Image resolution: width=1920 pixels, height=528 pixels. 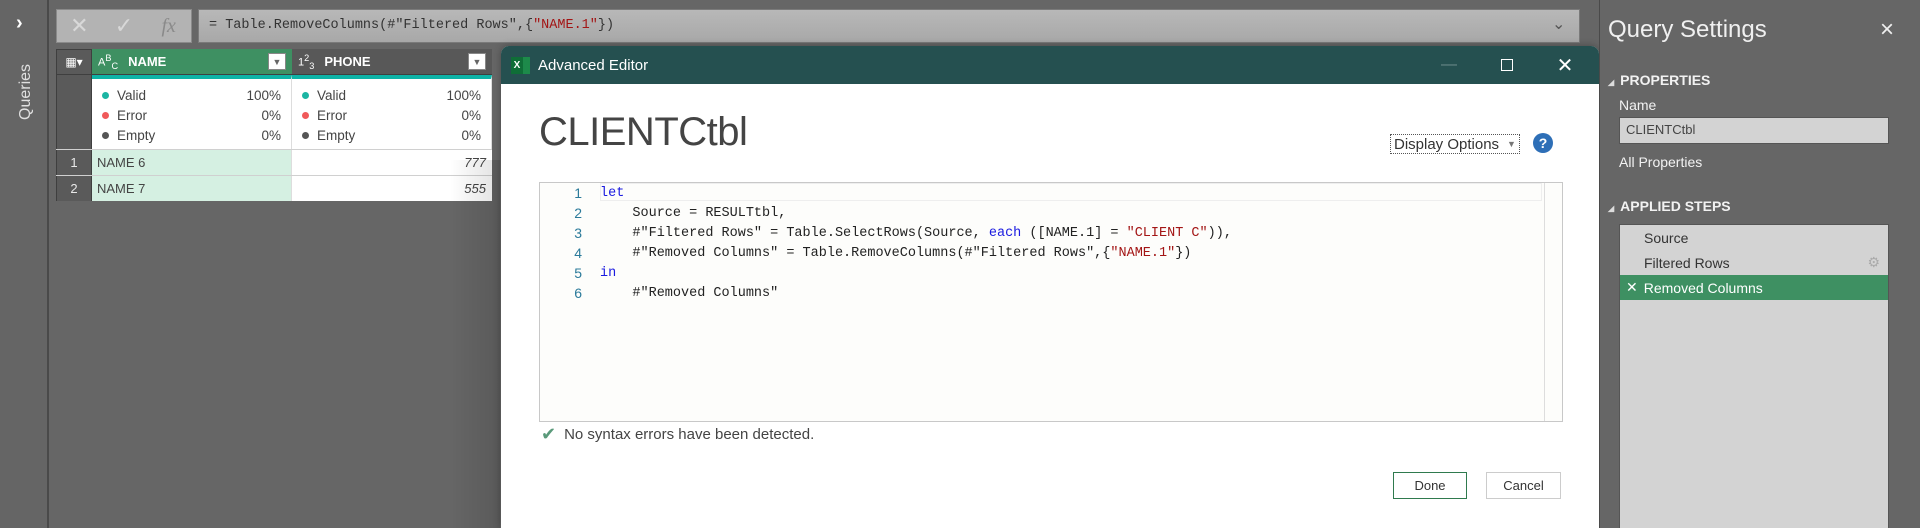 What do you see at coordinates (1660, 162) in the screenshot?
I see `all-properties-link: All Properties` at bounding box center [1660, 162].